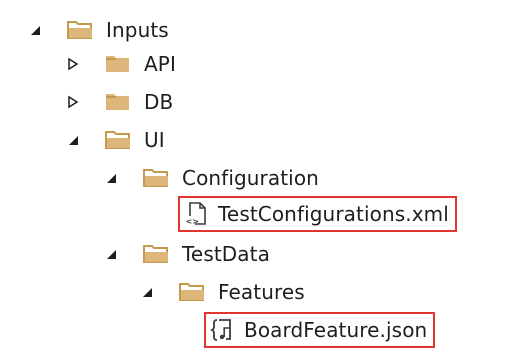 The height and width of the screenshot is (352, 509). What do you see at coordinates (160, 64) in the screenshot?
I see `tree-node-label: API` at bounding box center [160, 64].